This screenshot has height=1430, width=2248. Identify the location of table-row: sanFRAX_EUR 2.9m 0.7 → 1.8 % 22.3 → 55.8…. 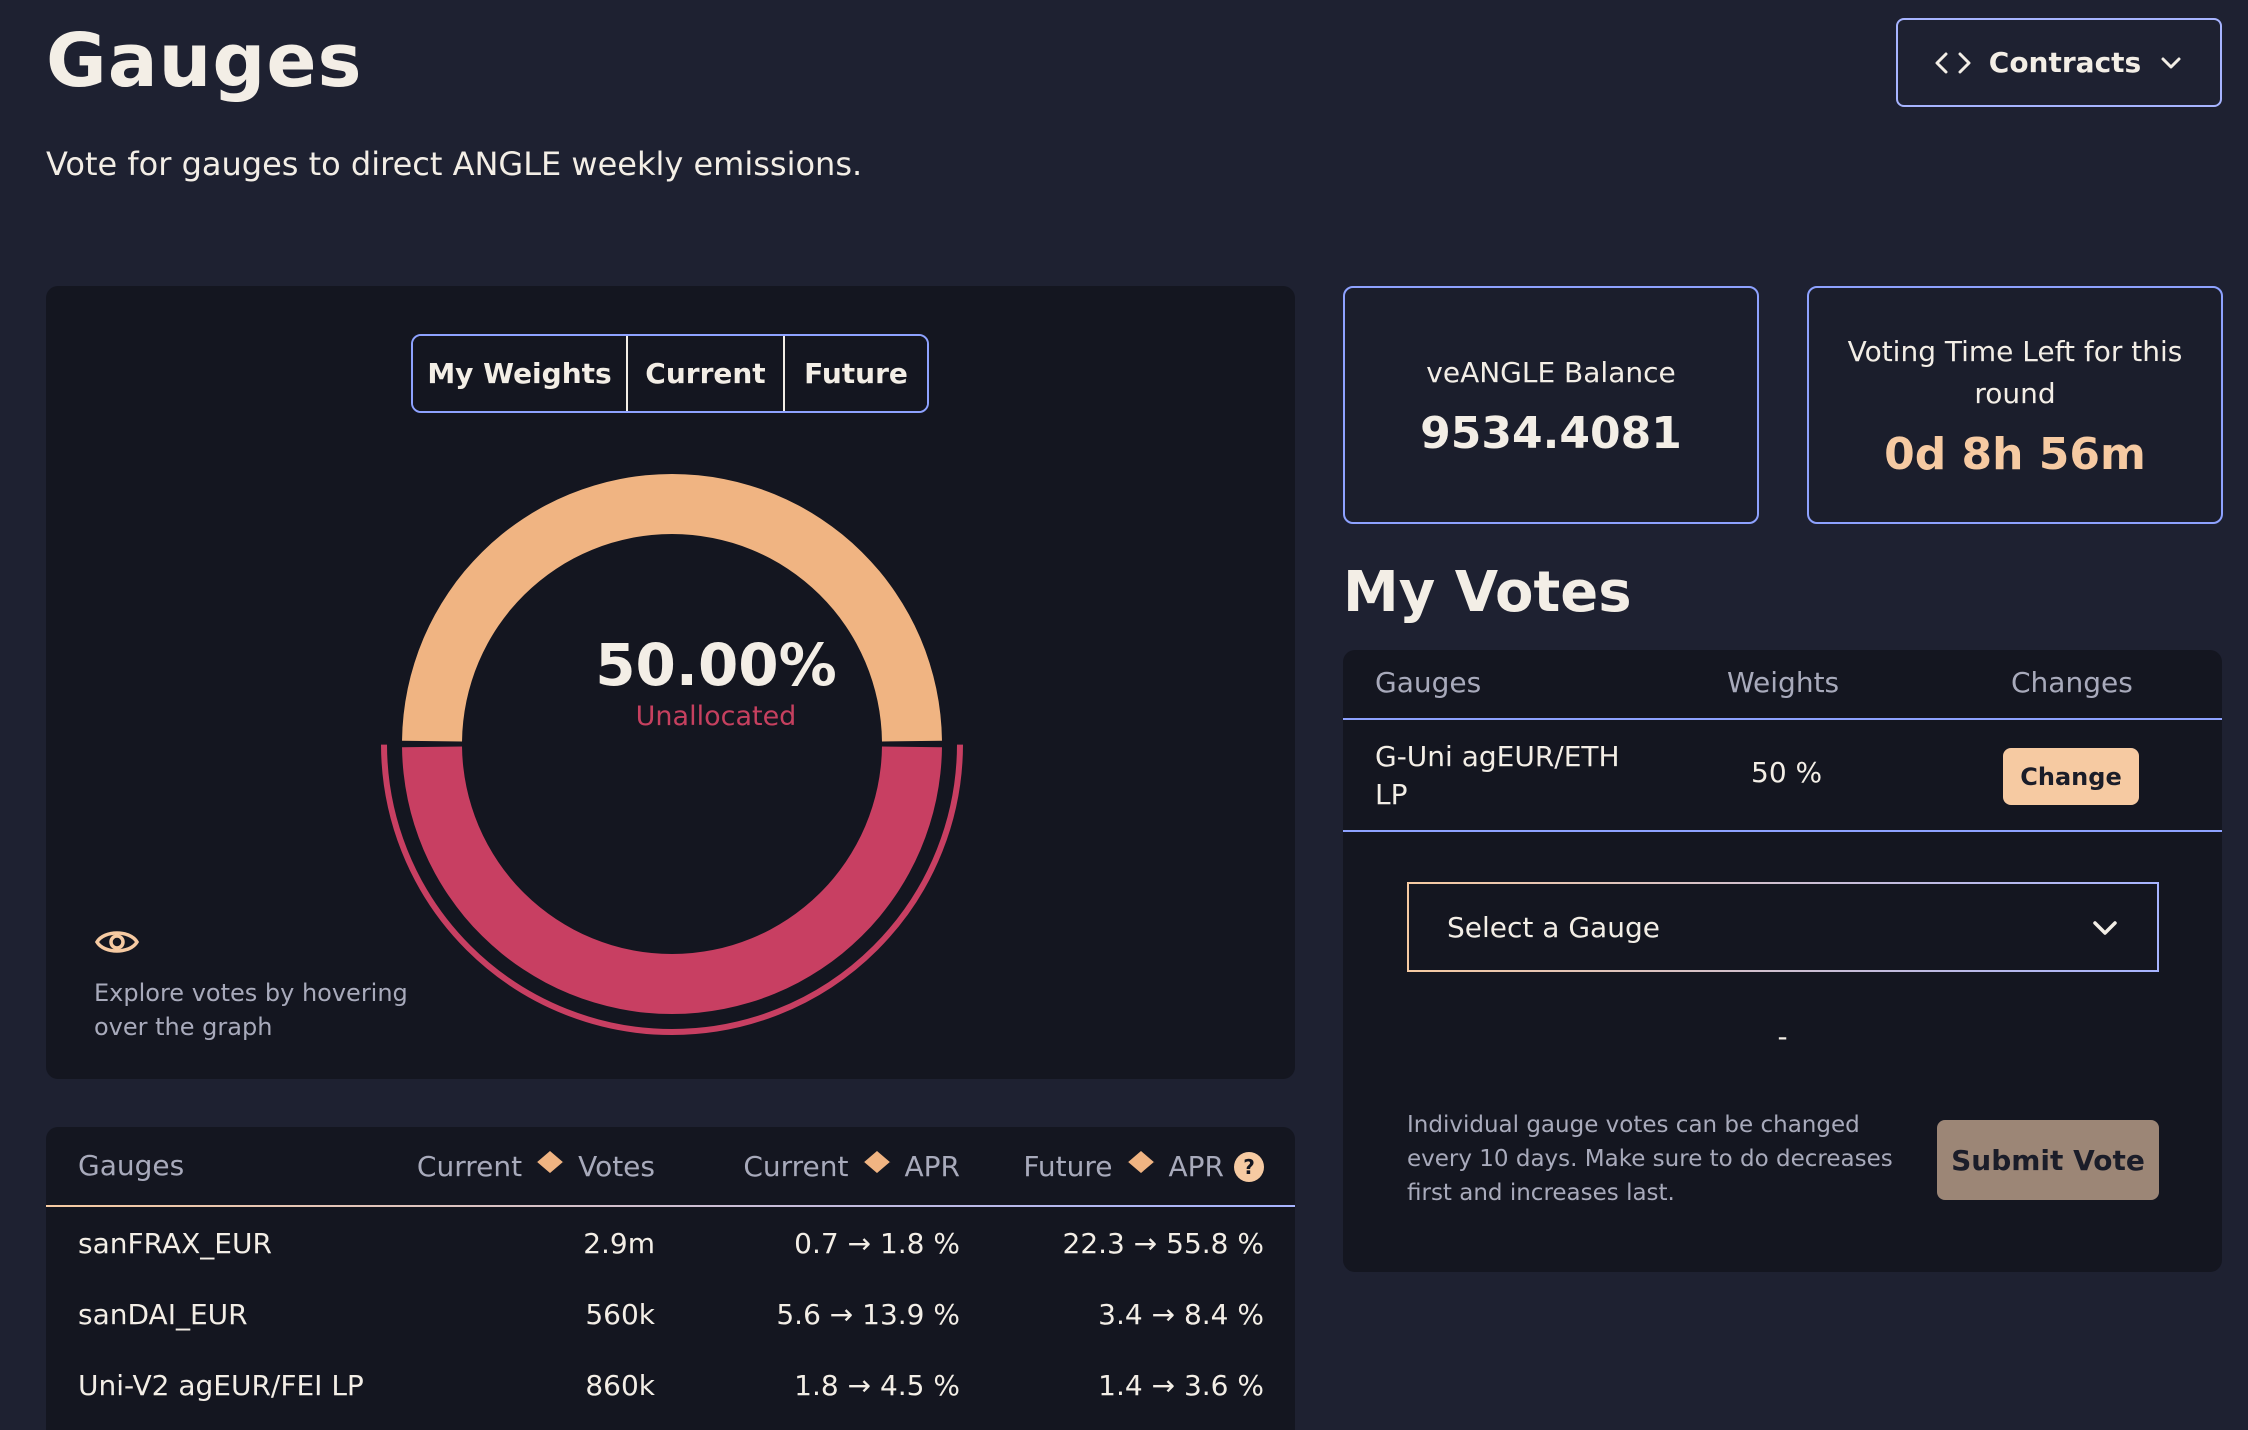
(670, 1242).